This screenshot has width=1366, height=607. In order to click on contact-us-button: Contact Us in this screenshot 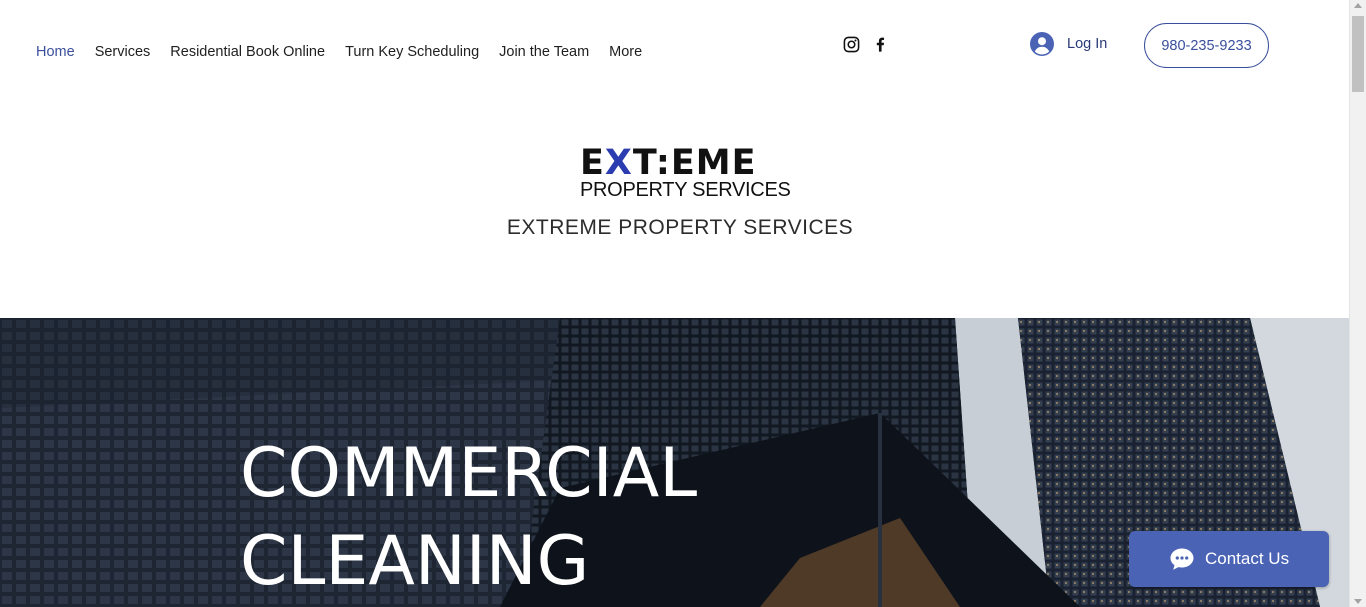, I will do `click(1229, 559)`.